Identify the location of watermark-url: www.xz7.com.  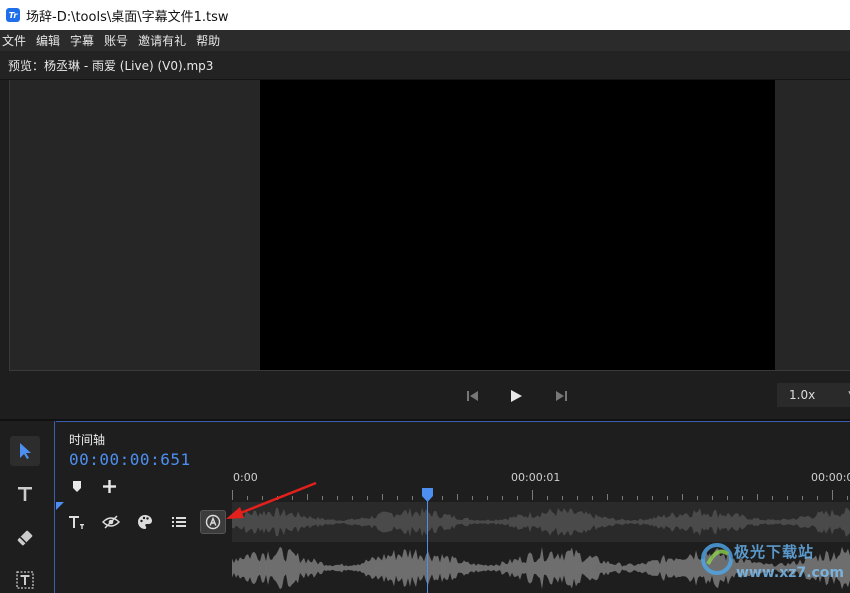
(790, 573).